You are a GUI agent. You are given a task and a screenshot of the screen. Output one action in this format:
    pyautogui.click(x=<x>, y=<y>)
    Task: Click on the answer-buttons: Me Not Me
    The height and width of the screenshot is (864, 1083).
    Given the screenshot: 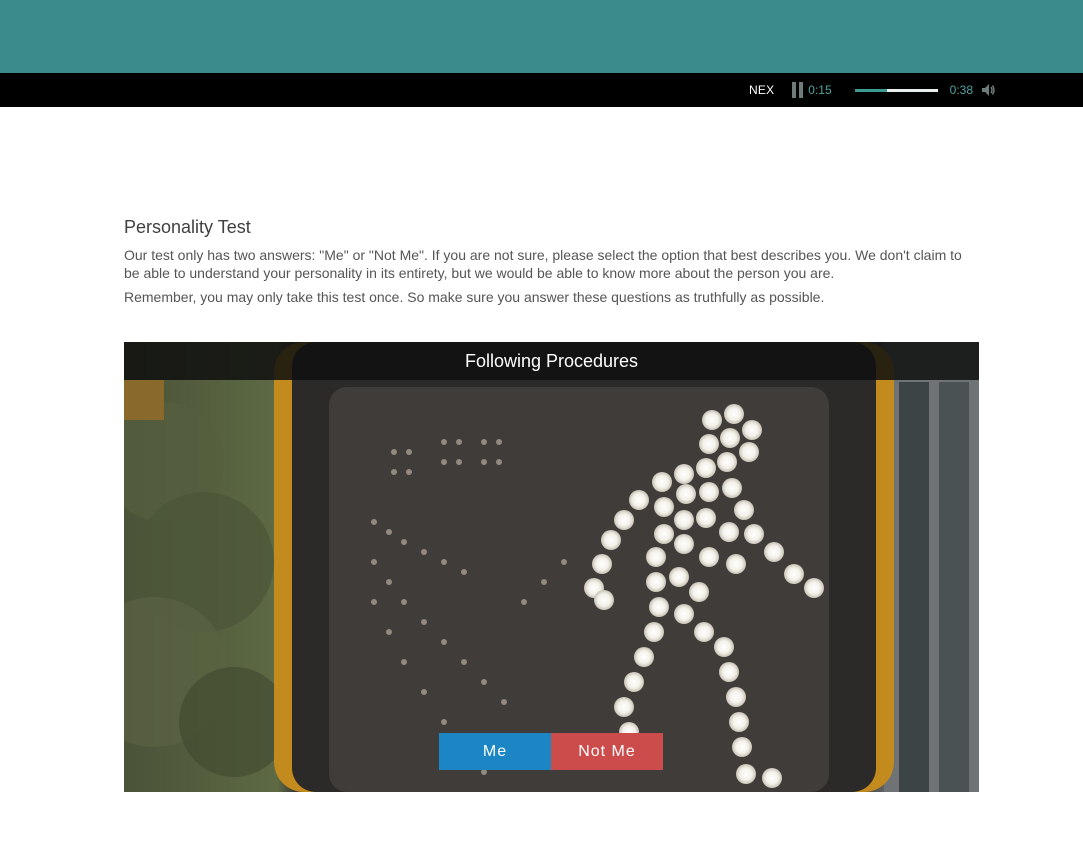 What is the action you would take?
    pyautogui.click(x=551, y=751)
    